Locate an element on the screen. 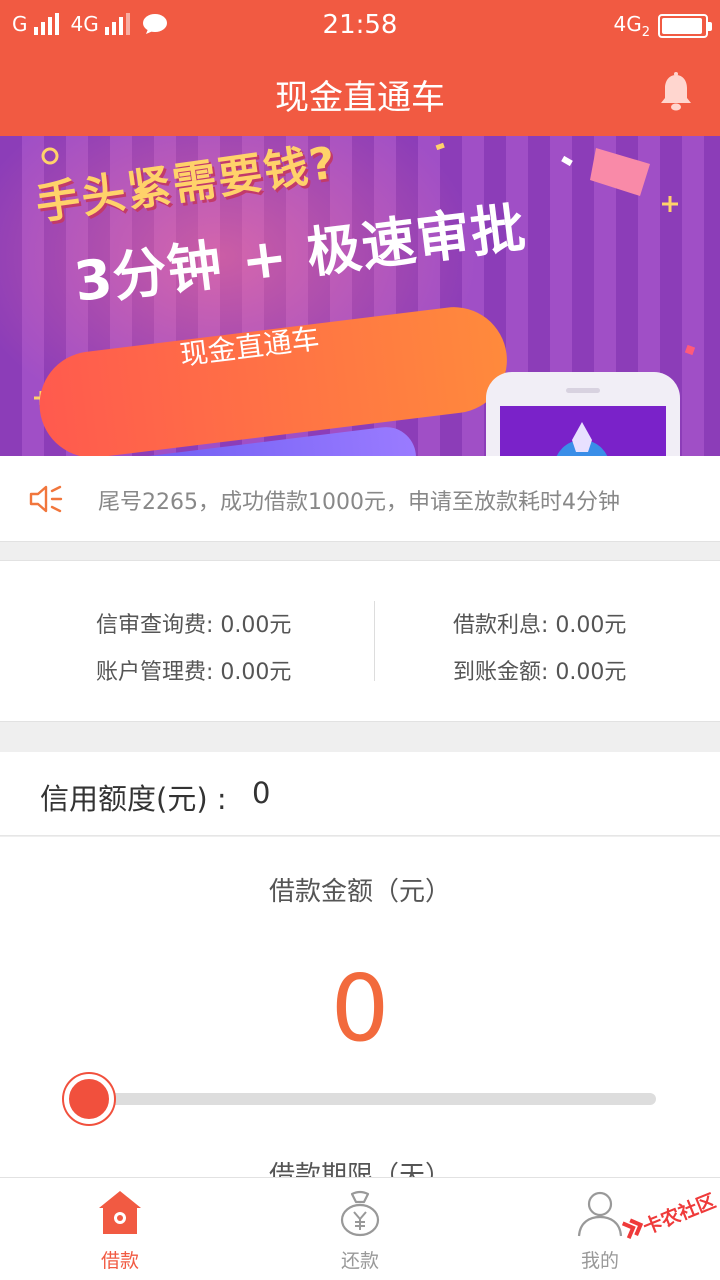 The image size is (720, 1280). tab-mine-label: 我的 is located at coordinates (599, 1261).